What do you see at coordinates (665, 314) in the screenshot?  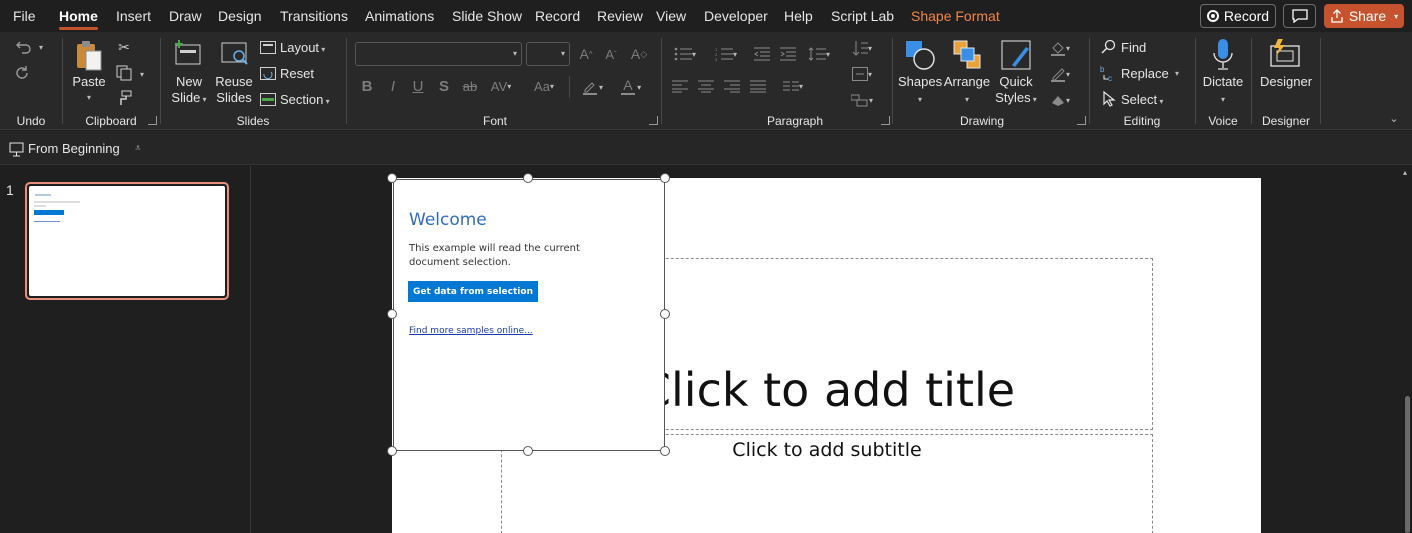 I see `resize-handle-right` at bounding box center [665, 314].